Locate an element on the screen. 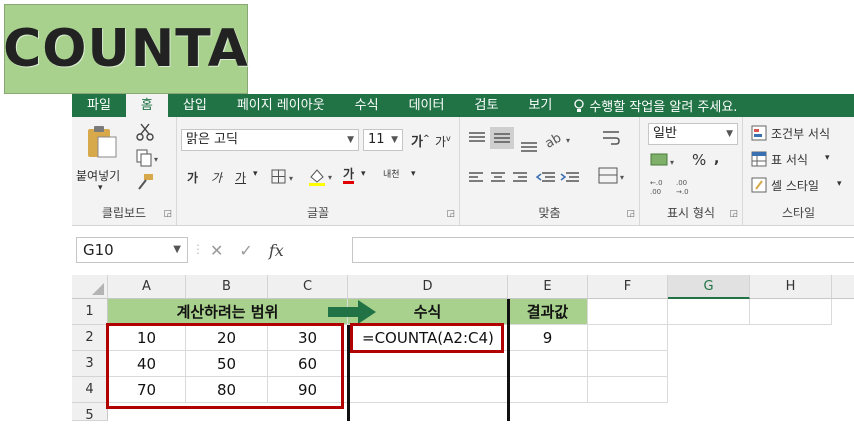 The height and width of the screenshot is (429, 854). paste-button: 붙여넣기 ▾ is located at coordinates (102, 158).